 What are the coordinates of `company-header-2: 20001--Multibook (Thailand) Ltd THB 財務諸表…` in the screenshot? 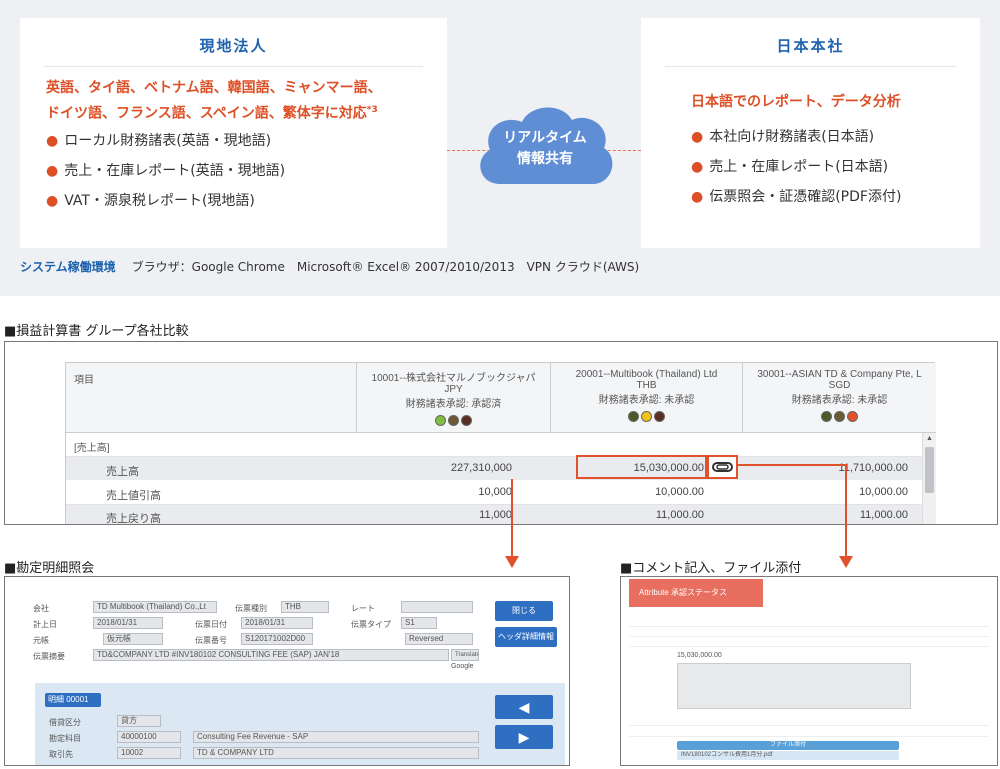 It's located at (646, 397).